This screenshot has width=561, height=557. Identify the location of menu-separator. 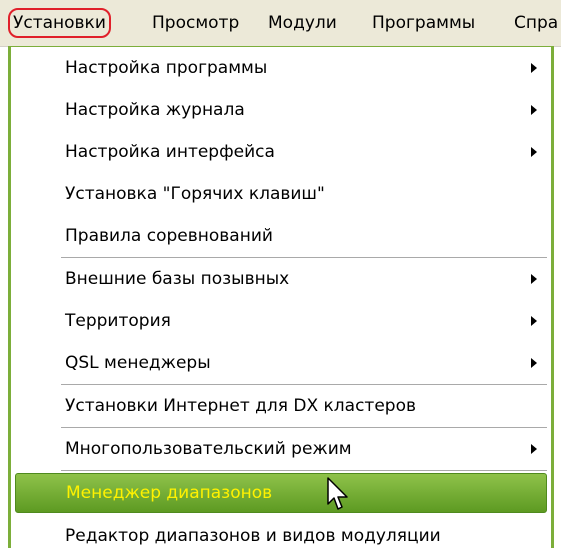
(304, 470).